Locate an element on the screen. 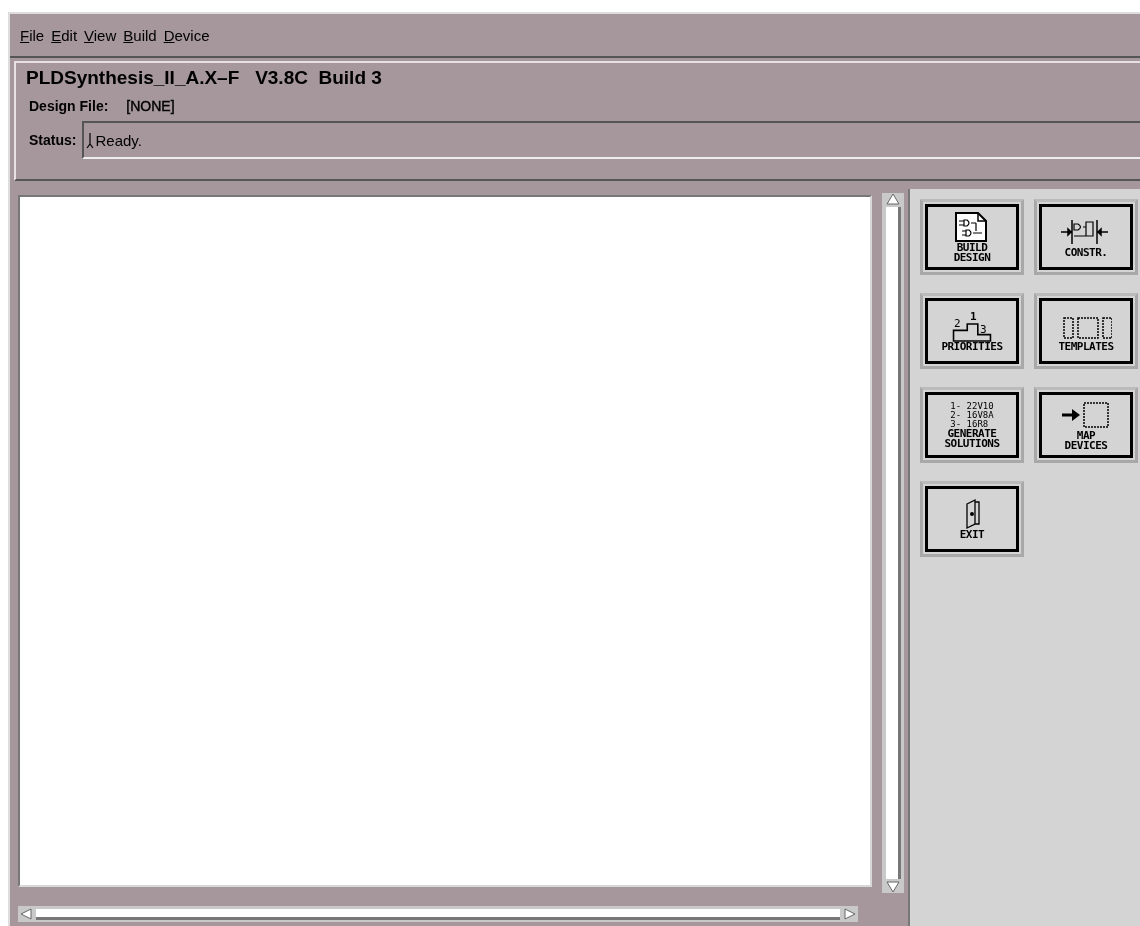  rank-number: 2 is located at coordinates (957, 323).